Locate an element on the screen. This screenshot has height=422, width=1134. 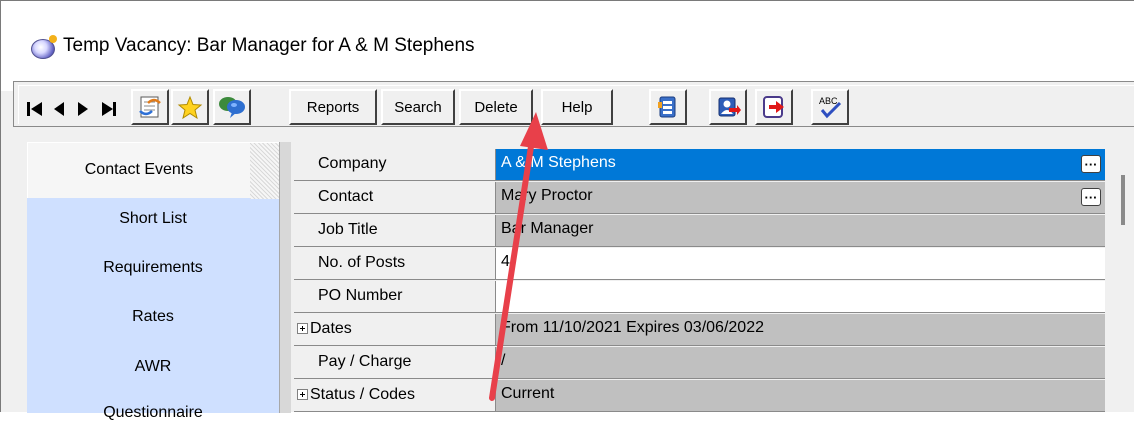
document-sync-icon is located at coordinates (150, 107).